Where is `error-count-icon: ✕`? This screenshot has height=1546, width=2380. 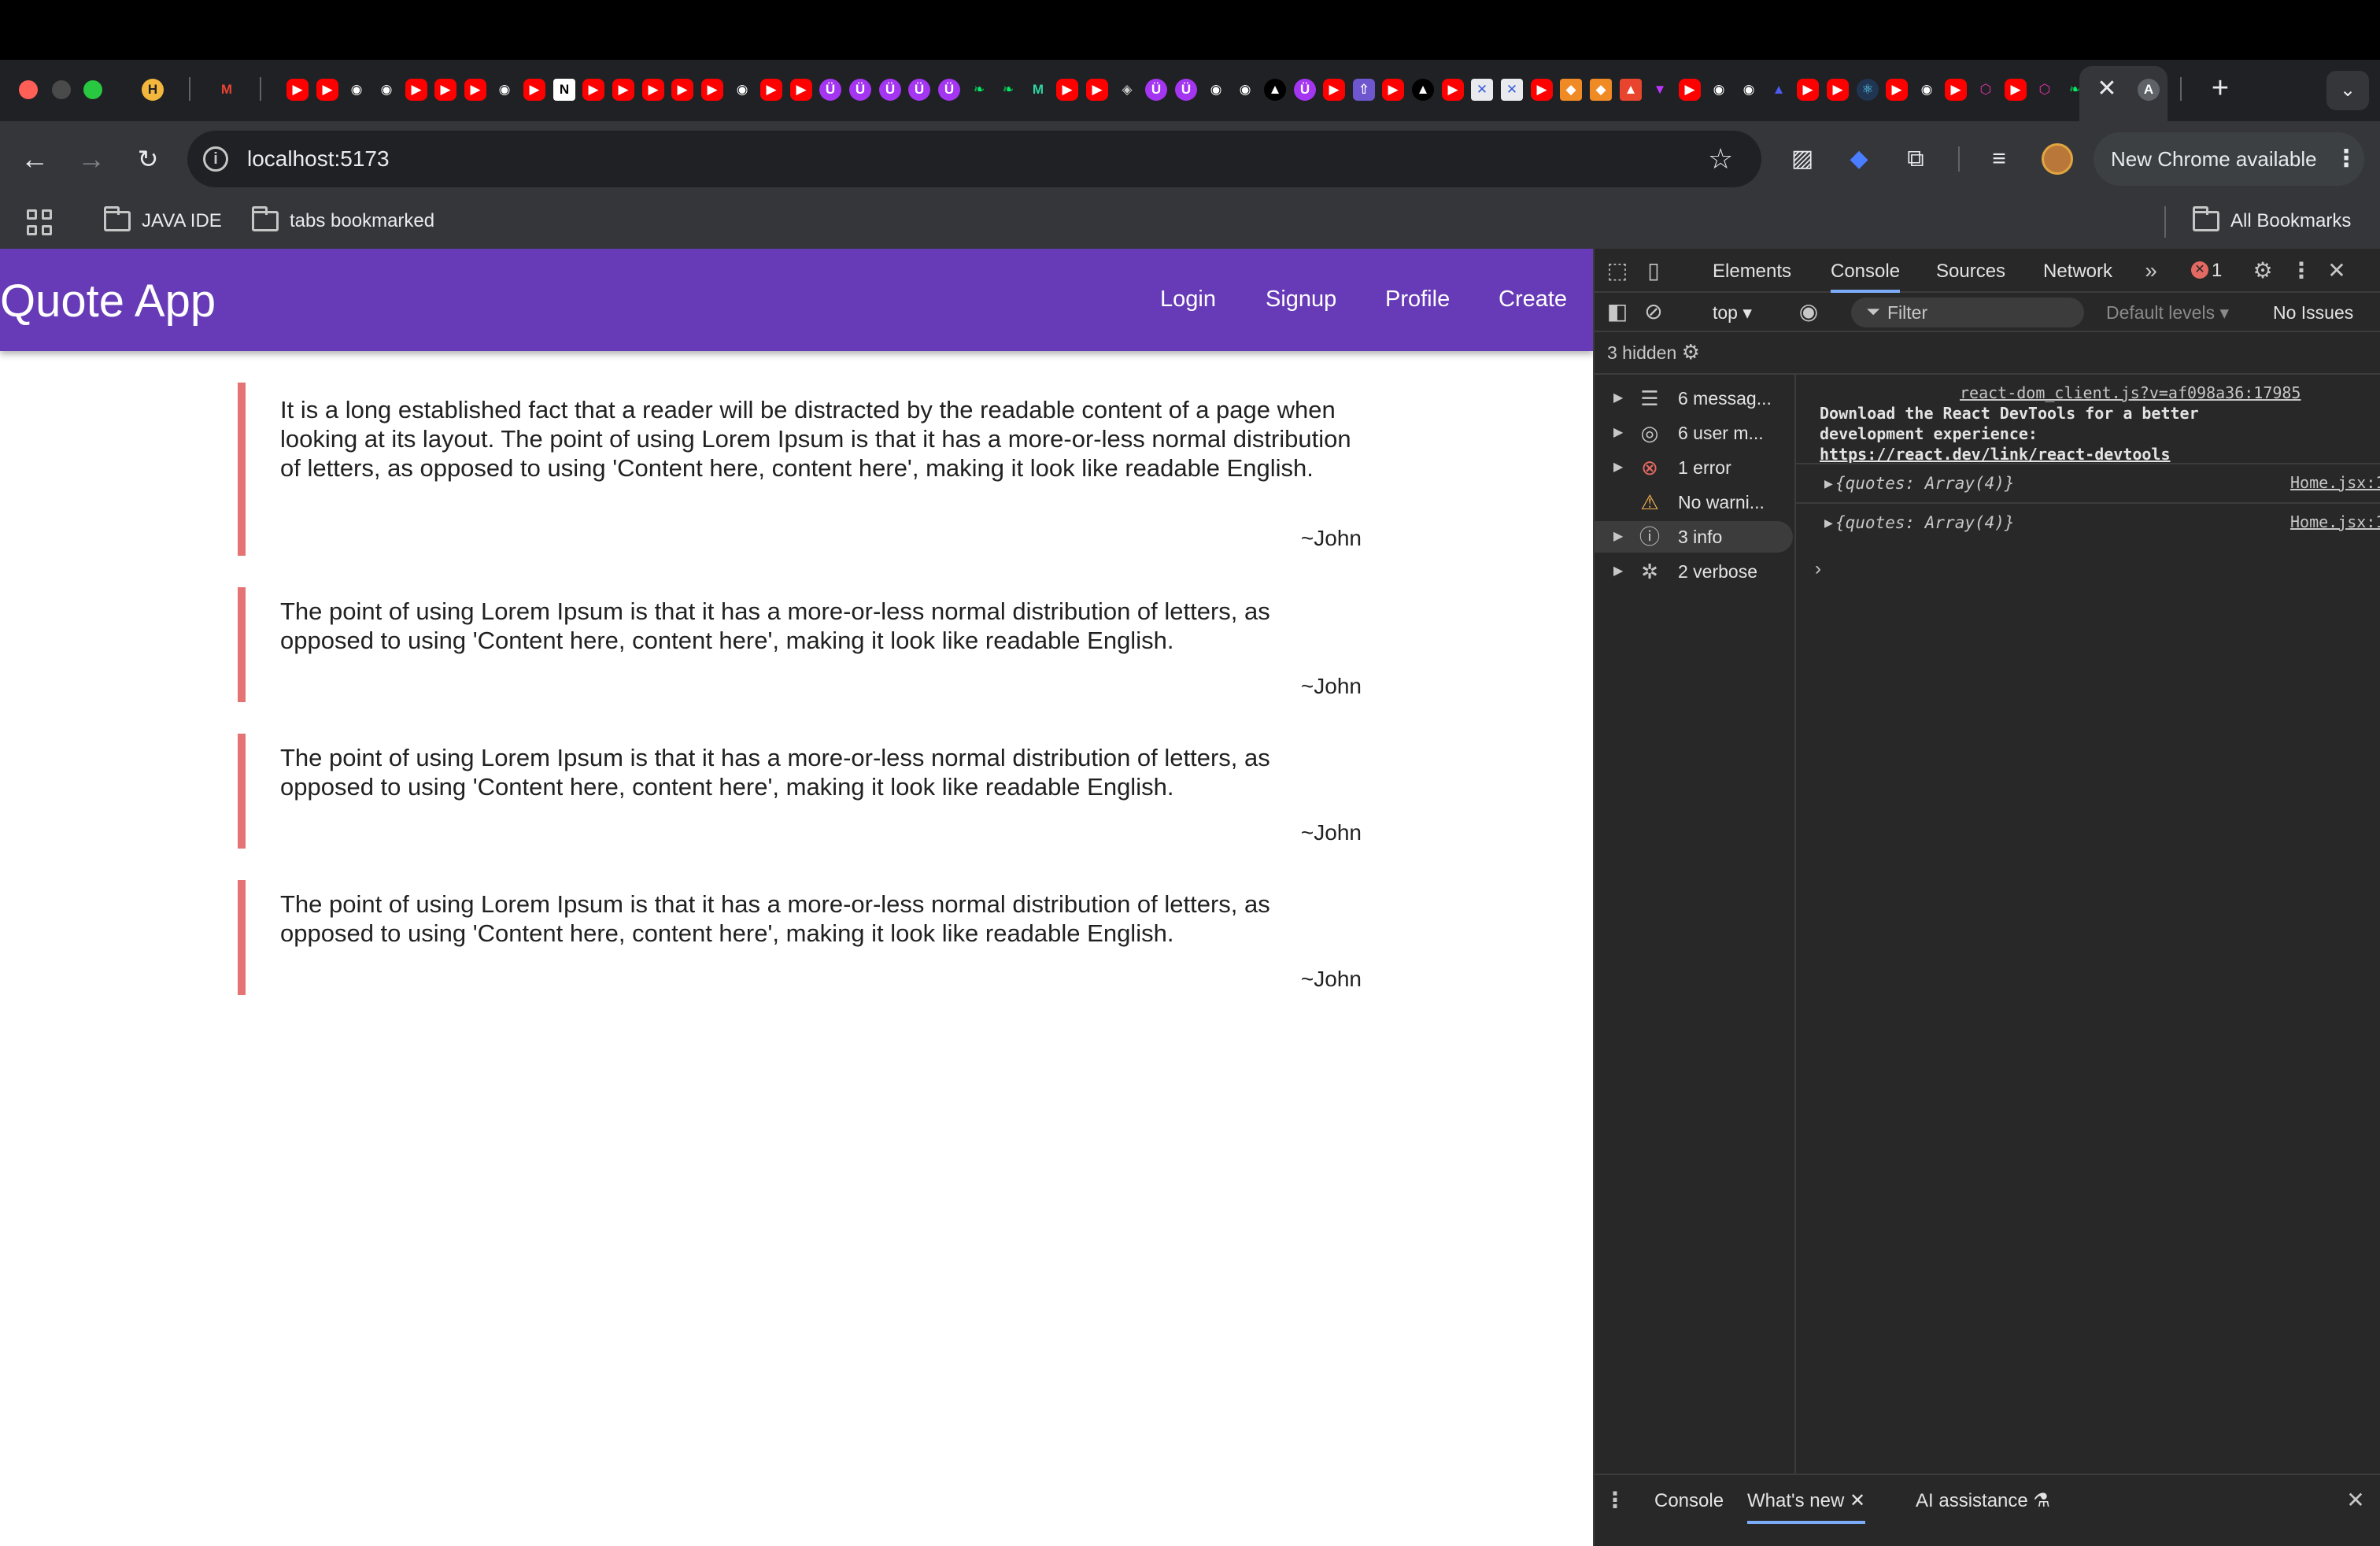 error-count-icon: ✕ is located at coordinates (2199, 270).